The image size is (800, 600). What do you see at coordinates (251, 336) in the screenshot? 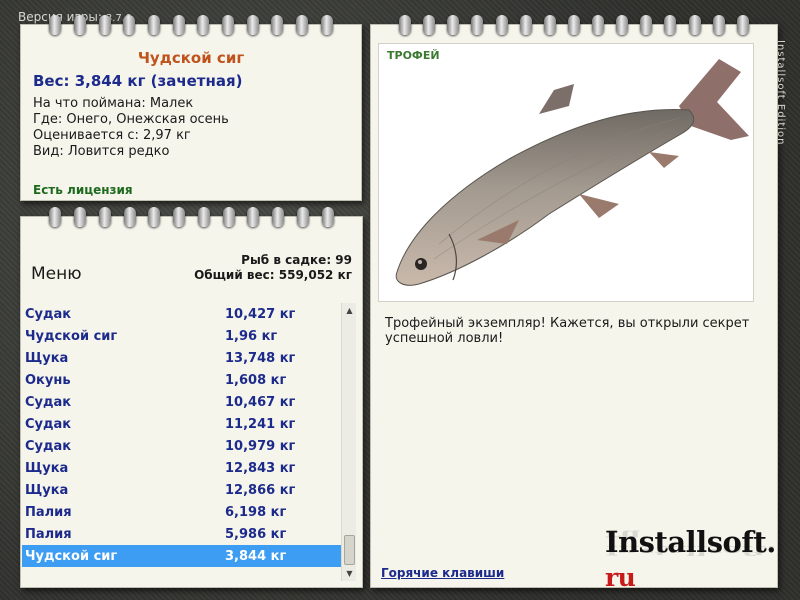
I see `catch-row-weight: 1,96 кг` at bounding box center [251, 336].